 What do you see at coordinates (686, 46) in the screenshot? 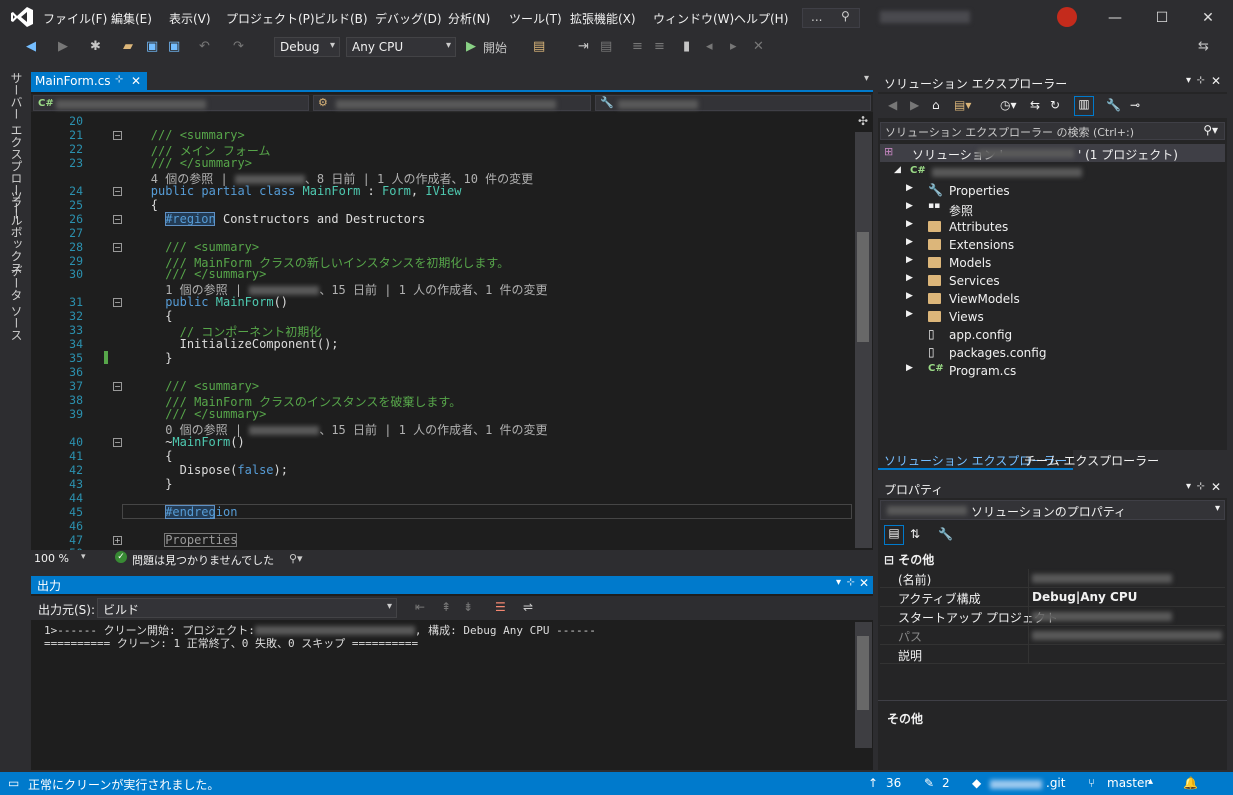
I see `bookmark-icon: ▮` at bounding box center [686, 46].